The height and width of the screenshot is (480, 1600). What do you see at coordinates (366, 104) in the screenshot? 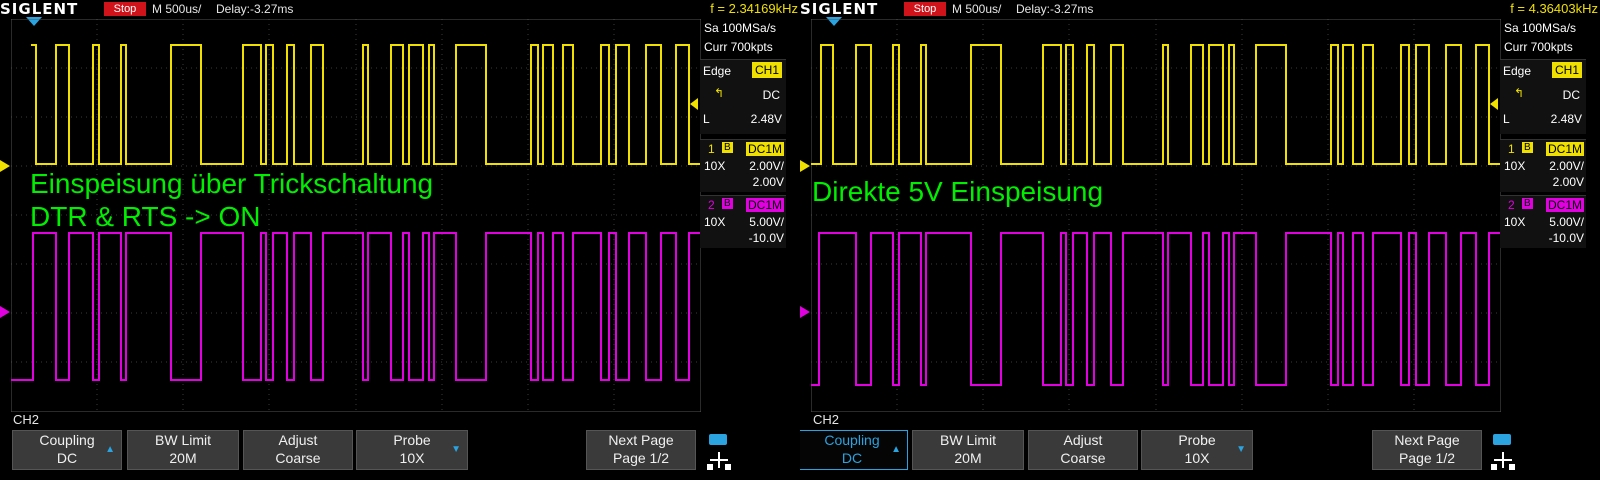
I see `ch1-waveform` at bounding box center [366, 104].